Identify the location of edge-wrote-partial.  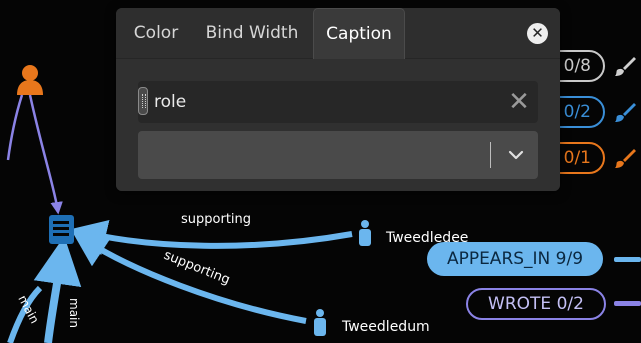
(15, 127).